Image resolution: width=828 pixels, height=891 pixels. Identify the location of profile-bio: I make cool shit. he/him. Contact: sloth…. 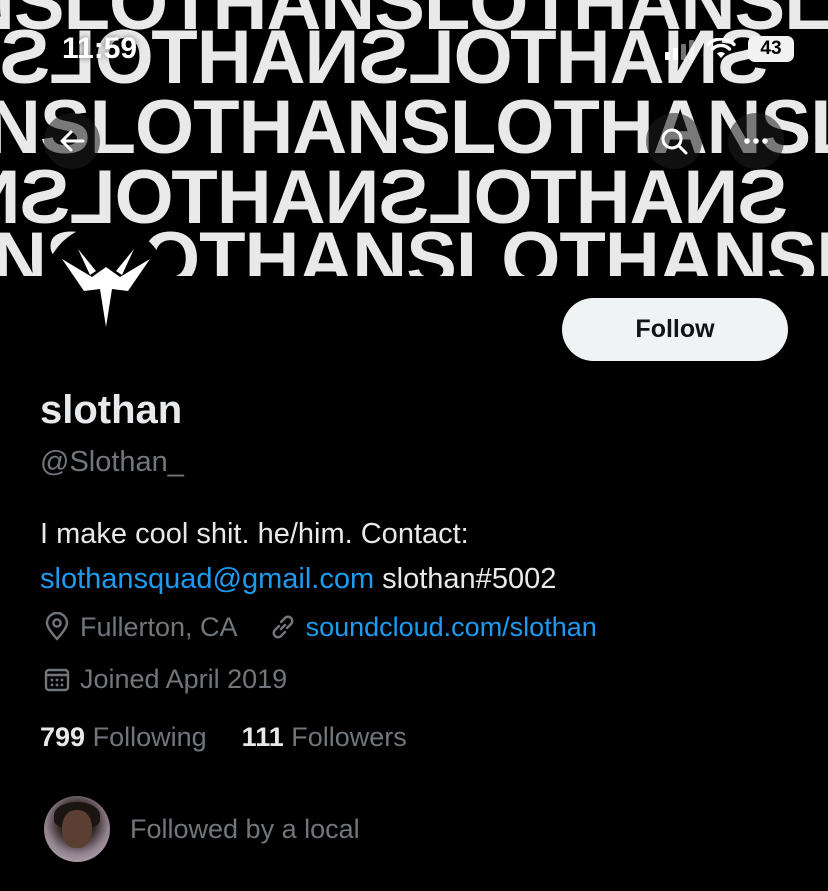
(420, 557).